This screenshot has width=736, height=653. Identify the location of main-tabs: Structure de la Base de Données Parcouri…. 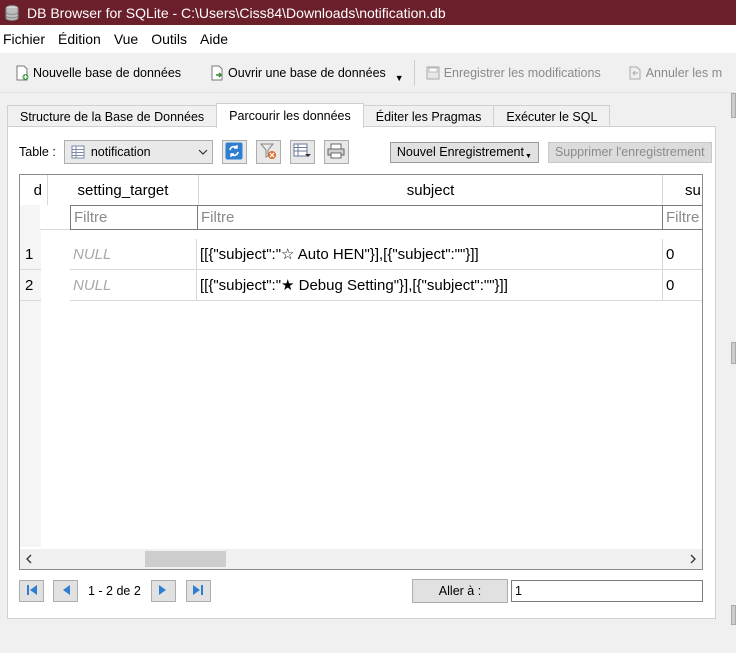
(309, 115).